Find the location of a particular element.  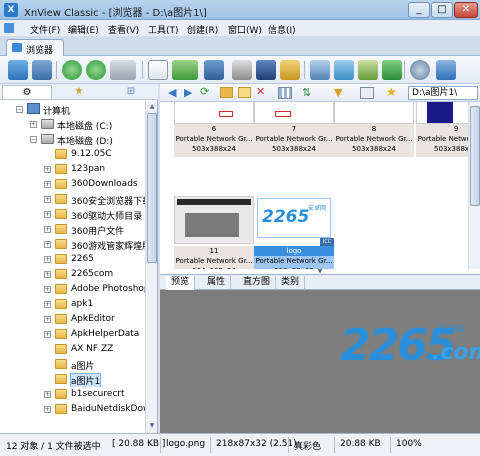

capture-icon is located at coordinates (320, 70).